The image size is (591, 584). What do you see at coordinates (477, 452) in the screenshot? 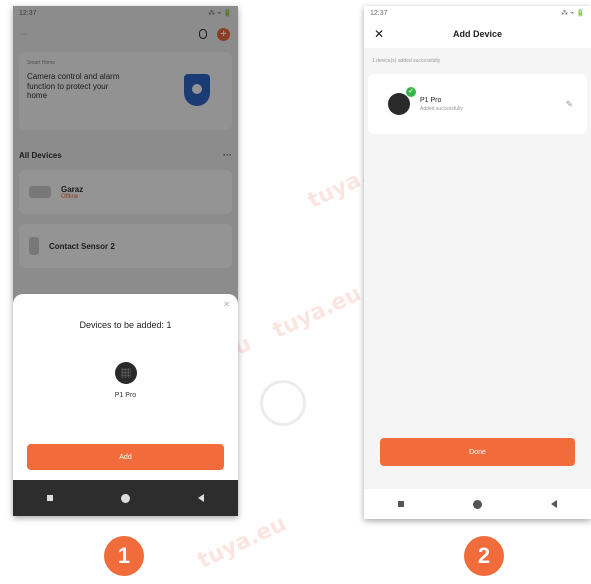
I see `done-button: Done` at bounding box center [477, 452].